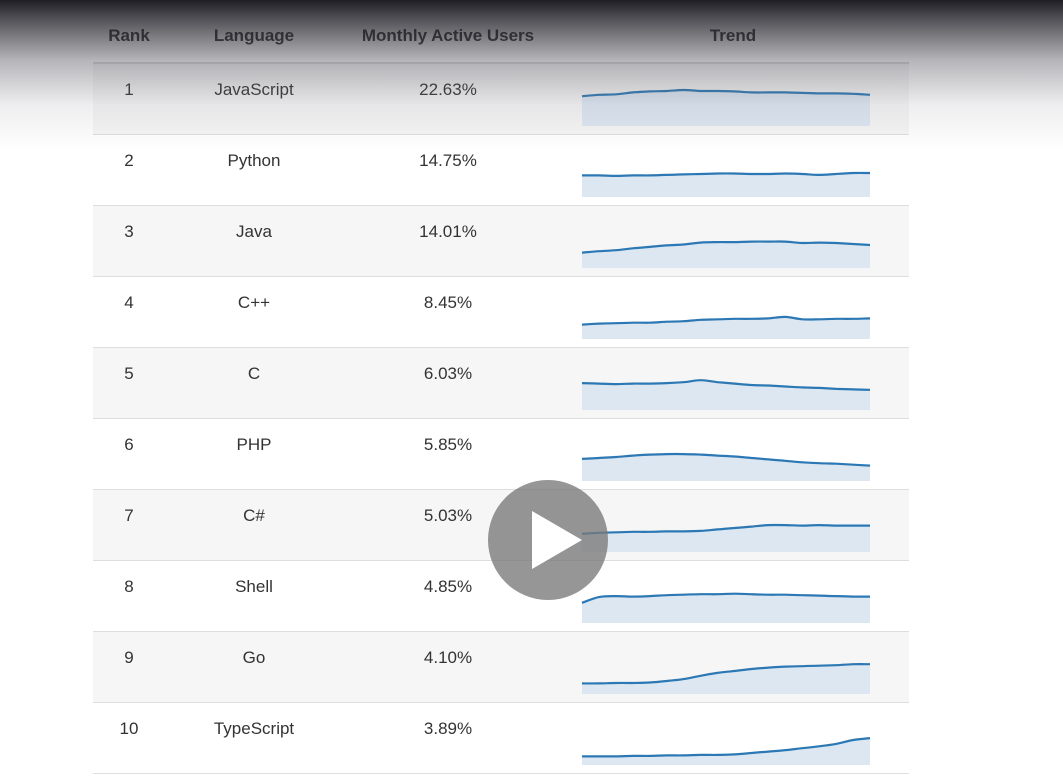 The height and width of the screenshot is (778, 1063). Describe the element at coordinates (448, 160) in the screenshot. I see `users-cell: 14.75%` at that location.